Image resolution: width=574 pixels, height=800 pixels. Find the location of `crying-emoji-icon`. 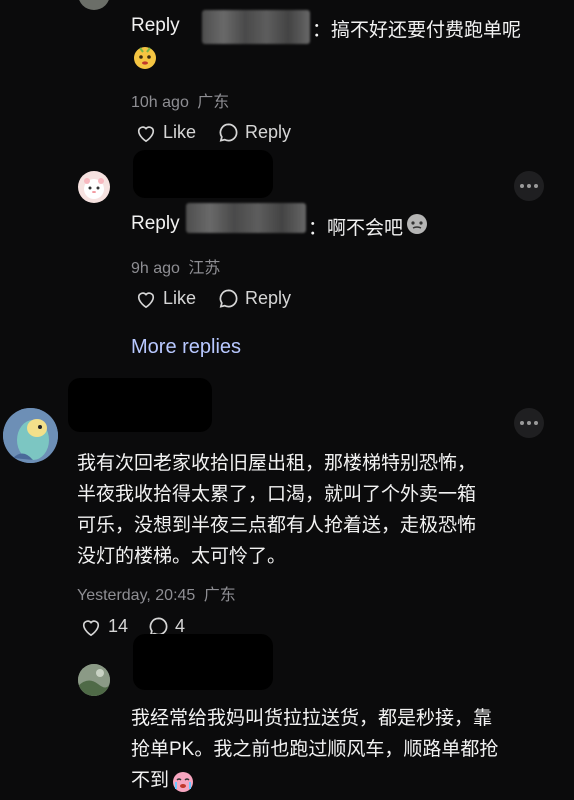

crying-emoji-icon is located at coordinates (183, 781).